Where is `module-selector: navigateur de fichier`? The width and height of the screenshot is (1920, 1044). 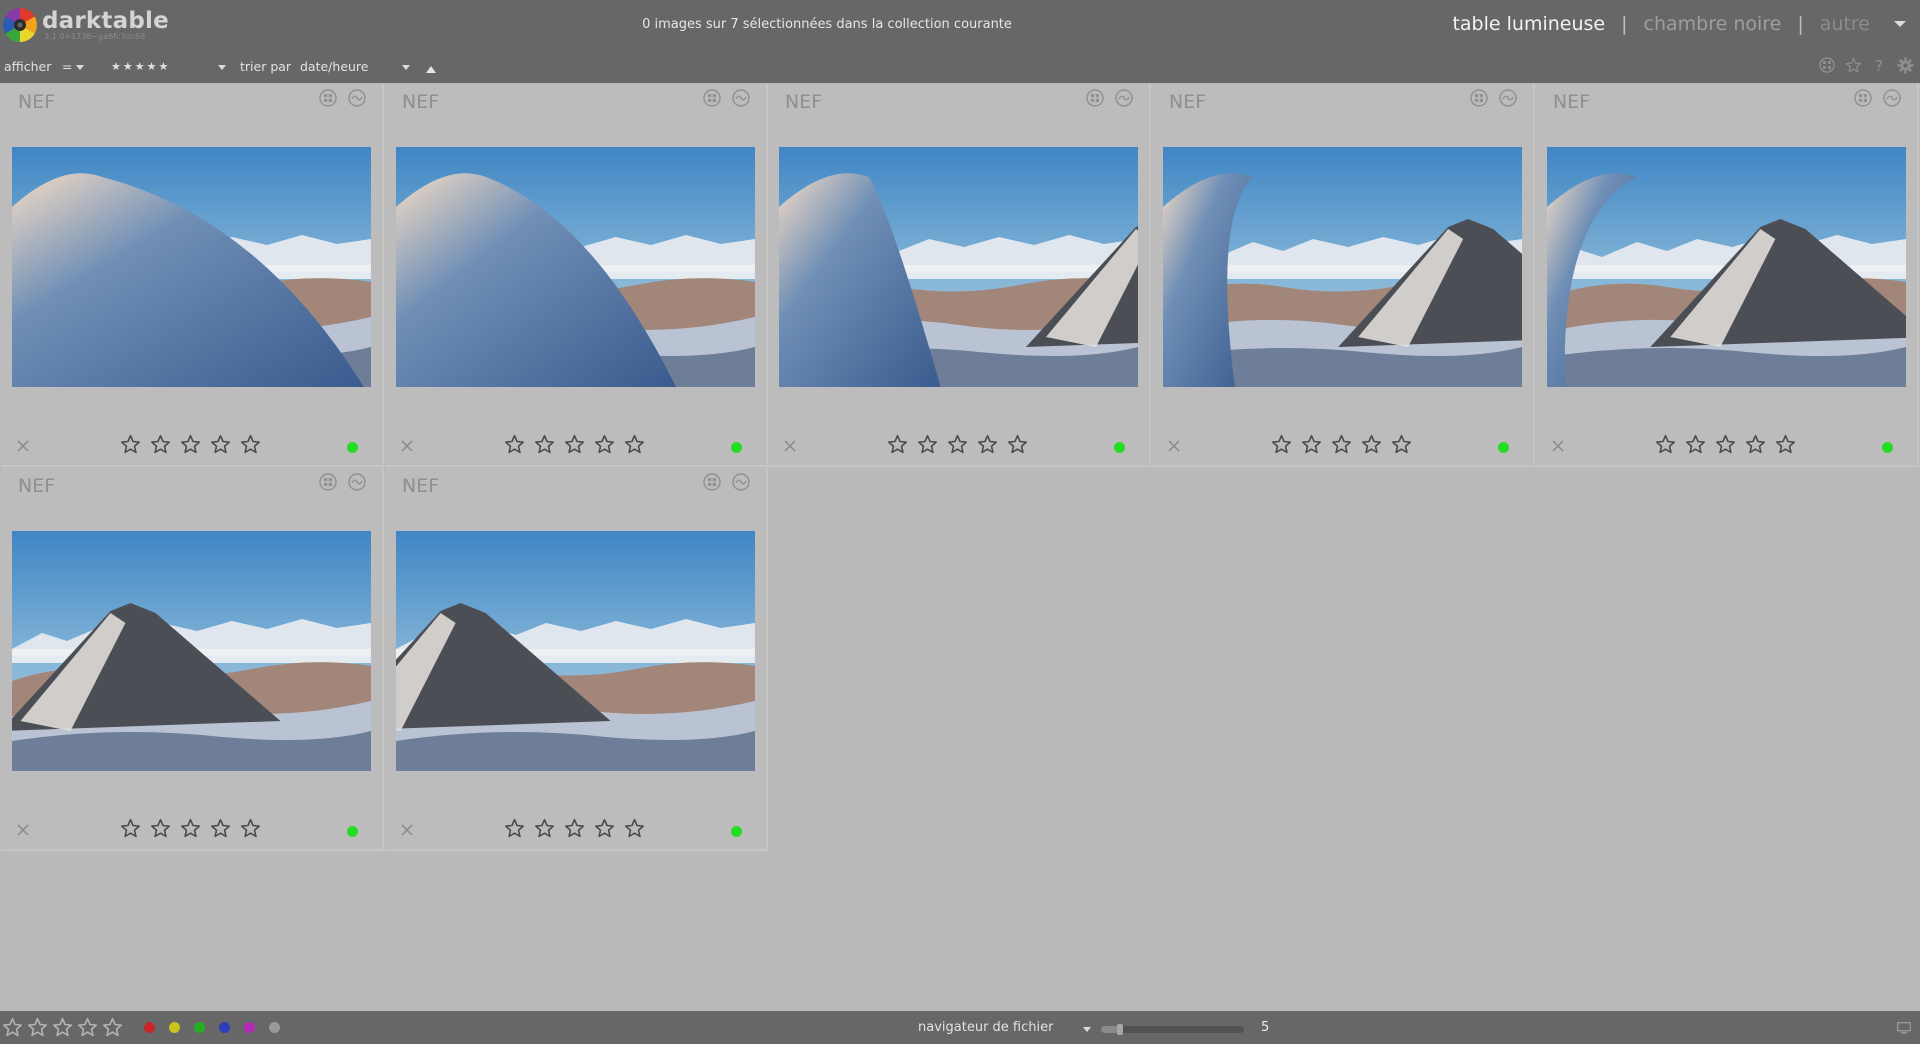
module-selector: navigateur de fichier is located at coordinates (985, 1027).